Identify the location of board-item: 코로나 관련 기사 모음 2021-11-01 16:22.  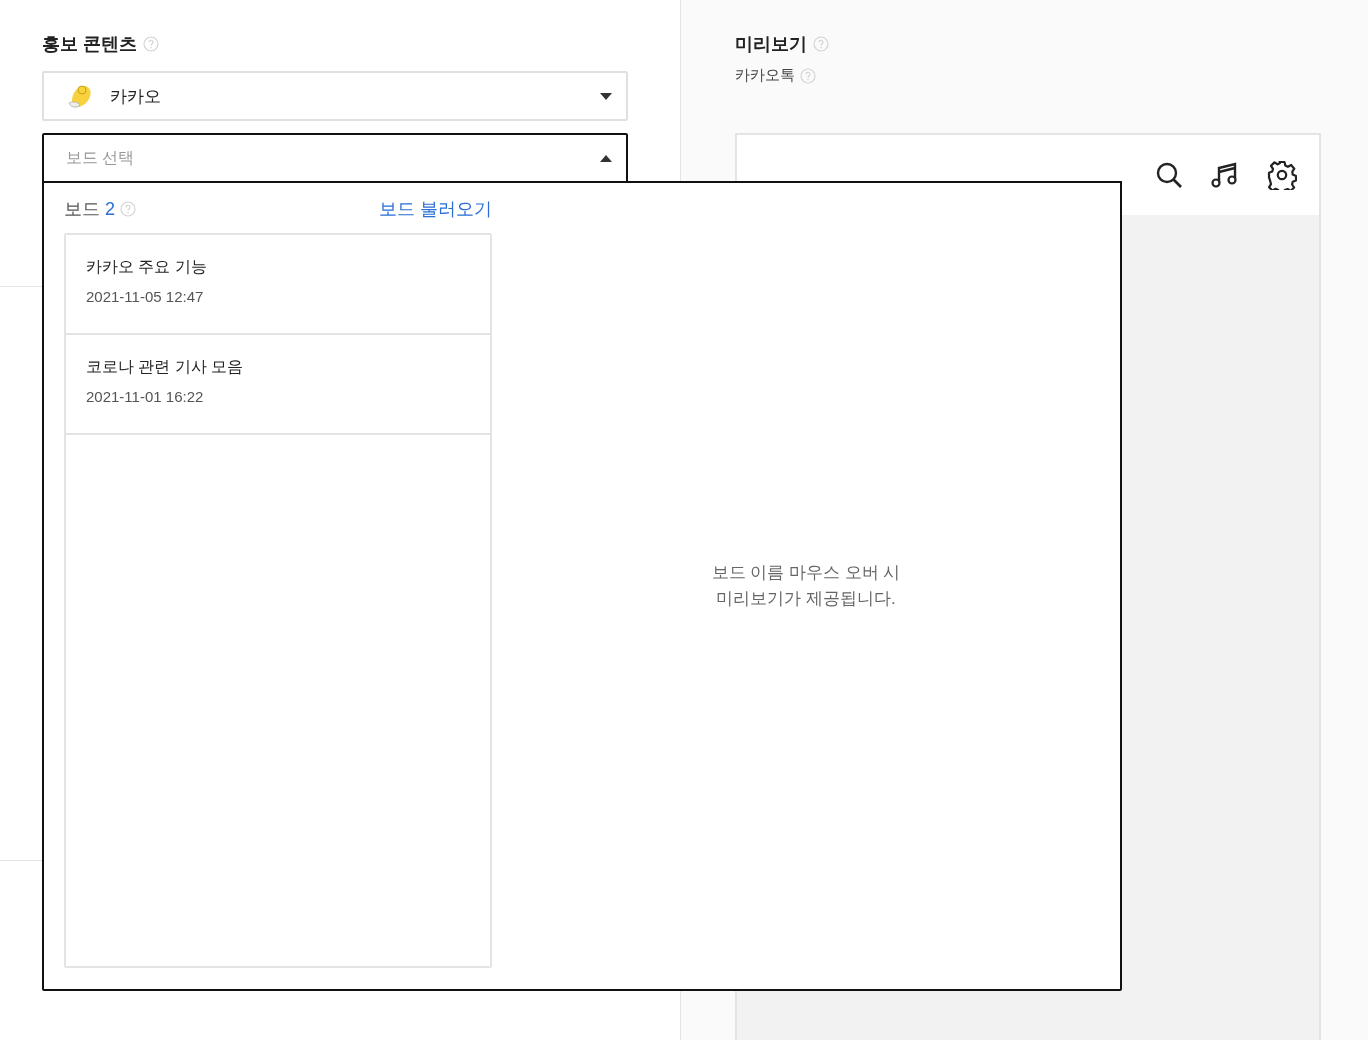
(278, 385).